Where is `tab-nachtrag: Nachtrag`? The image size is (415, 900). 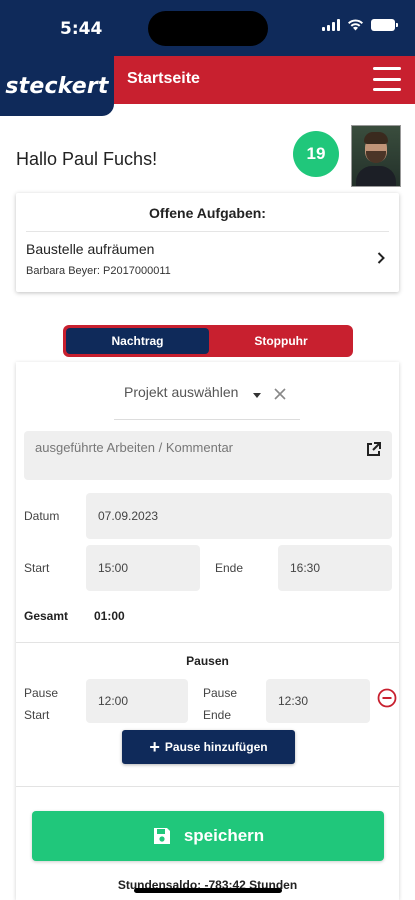
tab-nachtrag: Nachtrag is located at coordinates (137, 341).